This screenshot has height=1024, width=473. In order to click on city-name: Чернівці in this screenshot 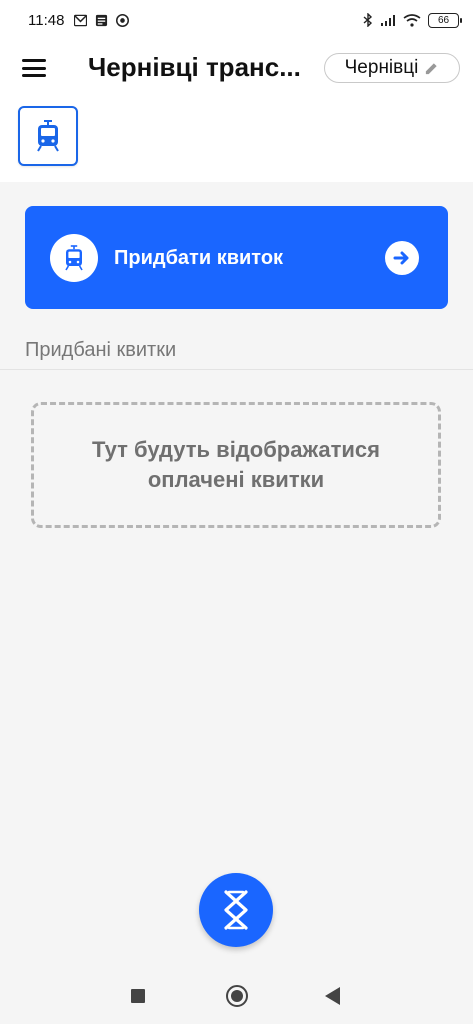, I will do `click(381, 67)`.